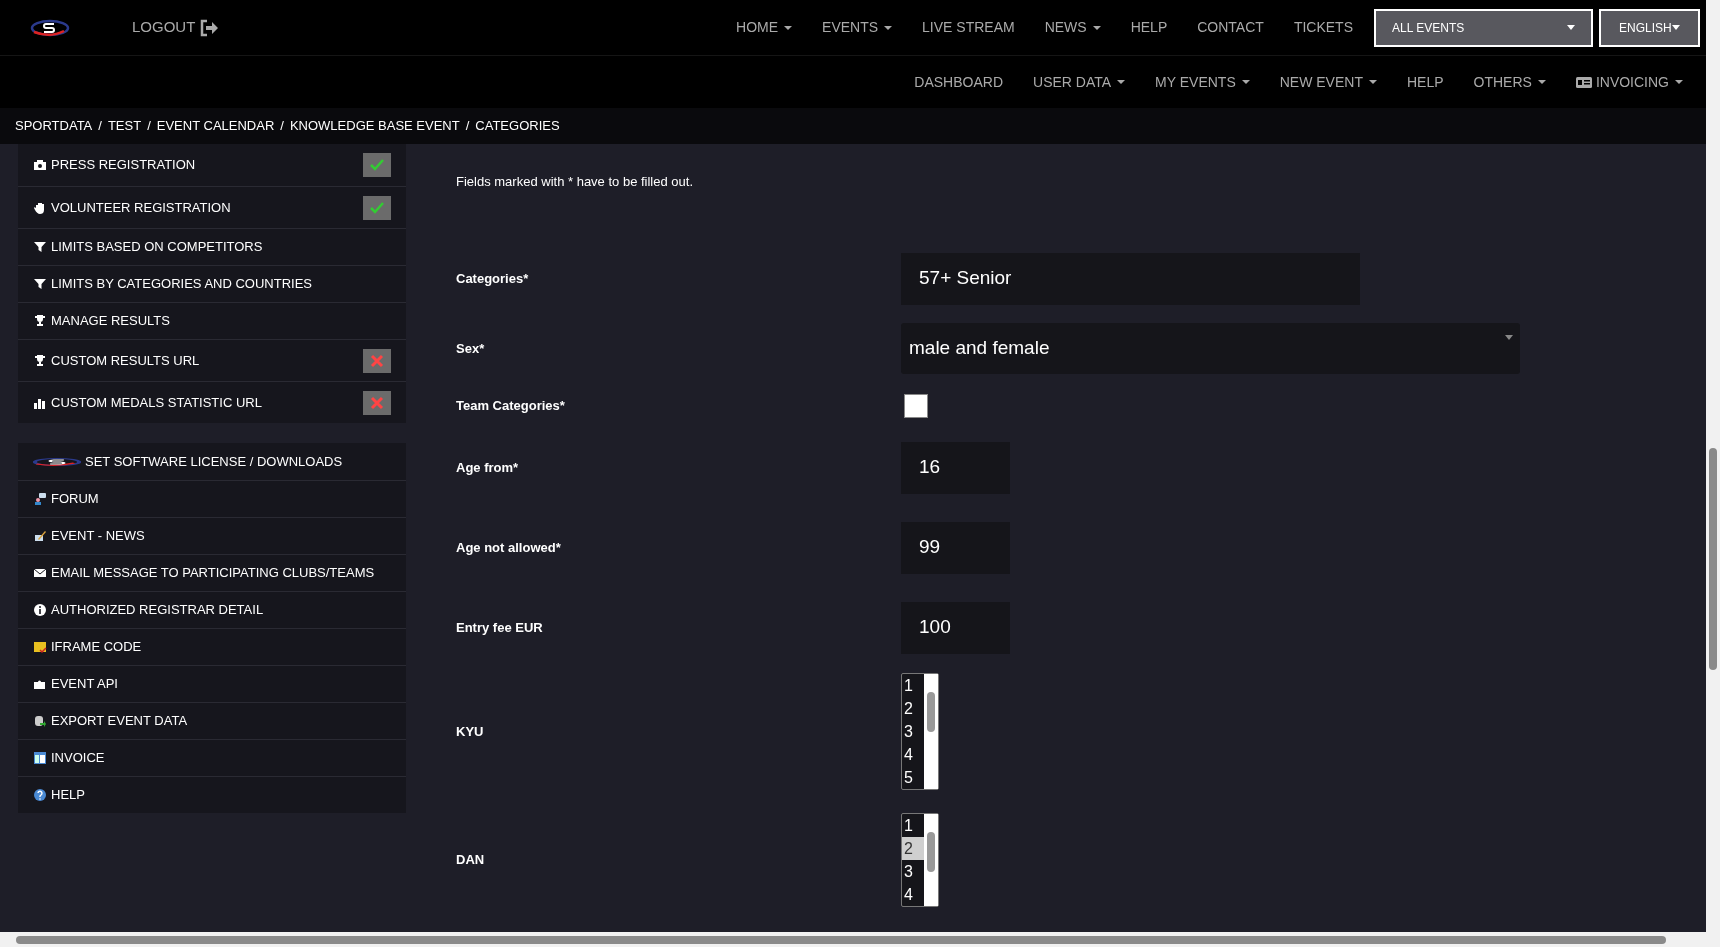 This screenshot has width=1720, height=947. Describe the element at coordinates (1072, 27) in the screenshot. I see `nav-link: NEWS` at that location.